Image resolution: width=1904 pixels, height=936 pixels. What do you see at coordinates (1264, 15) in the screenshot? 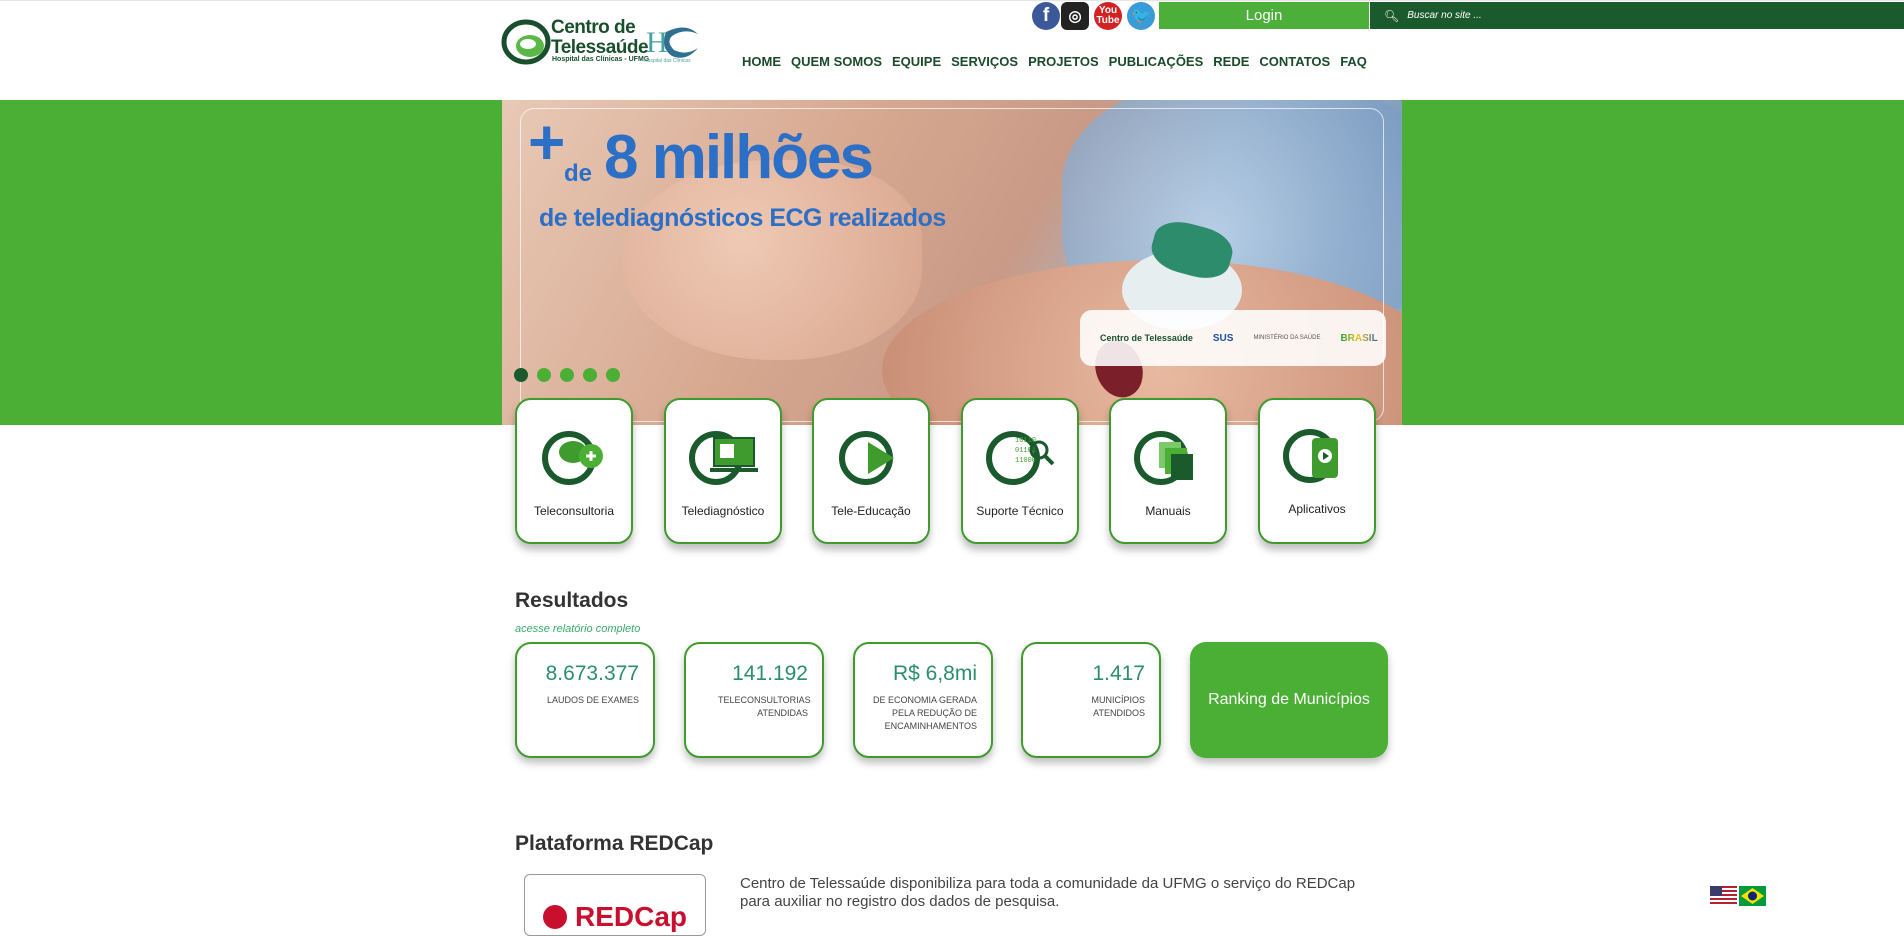
I see `login-button: Login` at bounding box center [1264, 15].